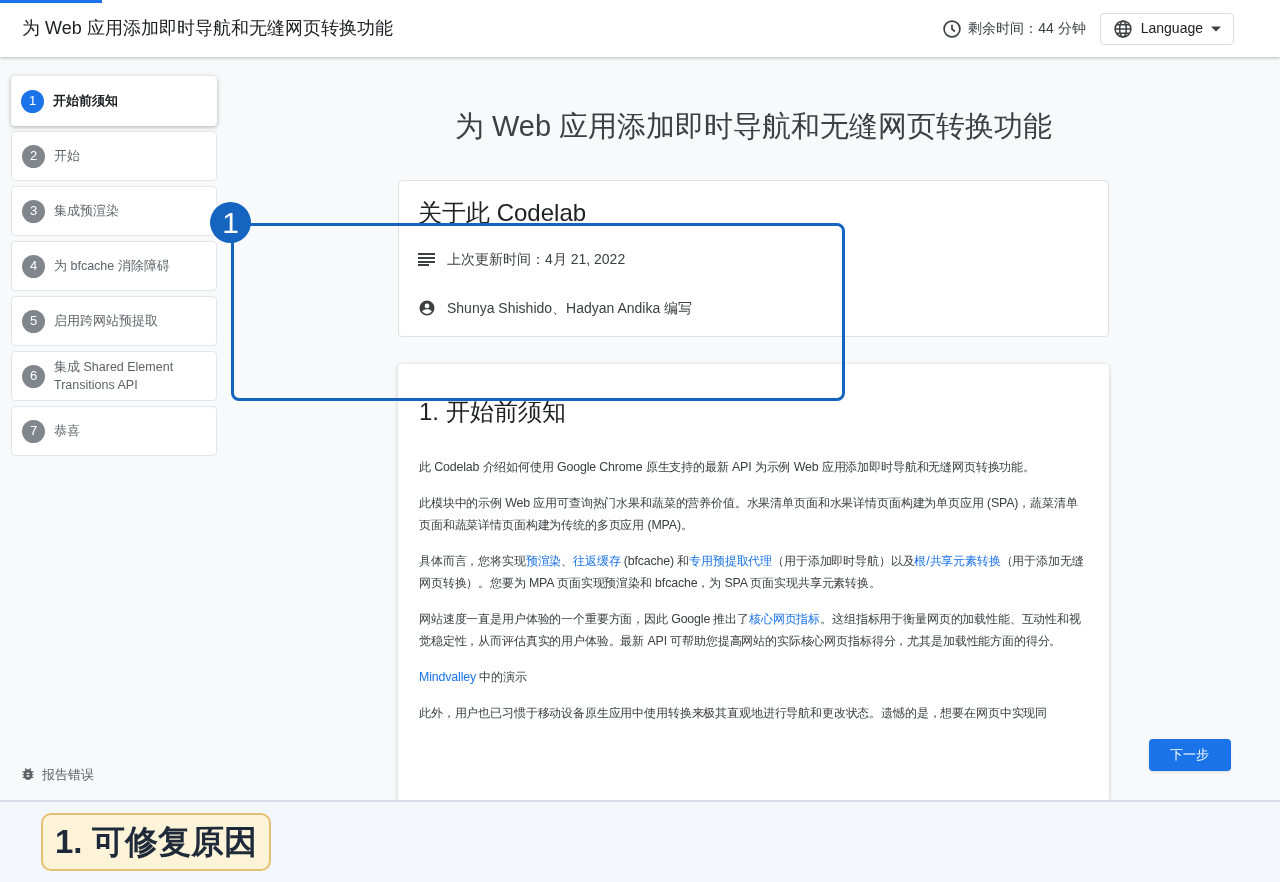  What do you see at coordinates (67, 156) in the screenshot?
I see `step-label: 开始` at bounding box center [67, 156].